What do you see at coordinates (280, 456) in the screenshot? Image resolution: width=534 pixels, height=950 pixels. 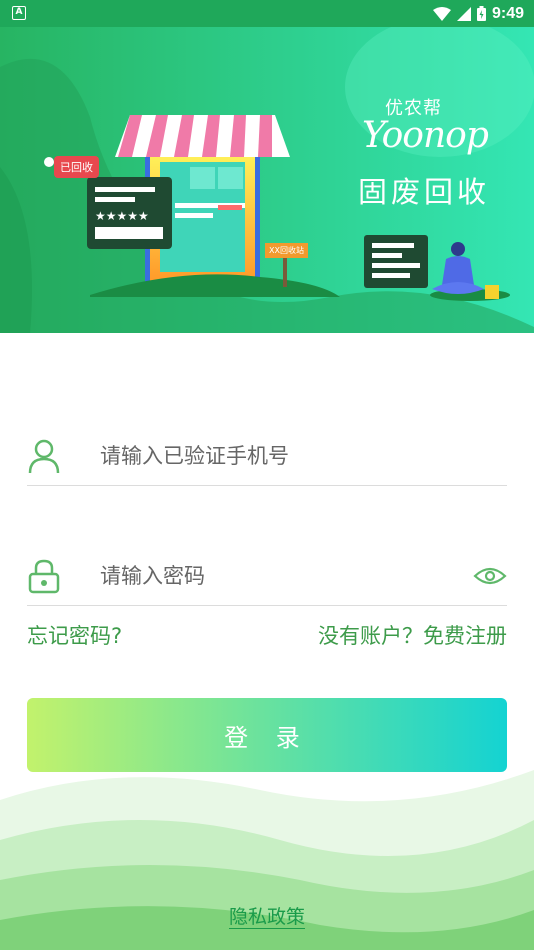 I see `phone-input` at bounding box center [280, 456].